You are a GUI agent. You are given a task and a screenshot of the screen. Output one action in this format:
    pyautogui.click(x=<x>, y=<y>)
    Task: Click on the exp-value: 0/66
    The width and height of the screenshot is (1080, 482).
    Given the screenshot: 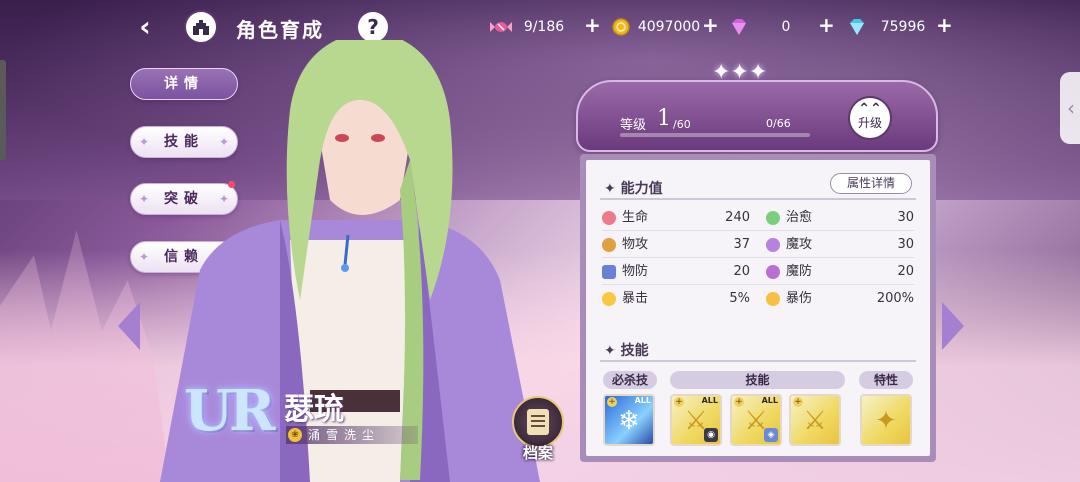 What is the action you would take?
    pyautogui.click(x=778, y=123)
    